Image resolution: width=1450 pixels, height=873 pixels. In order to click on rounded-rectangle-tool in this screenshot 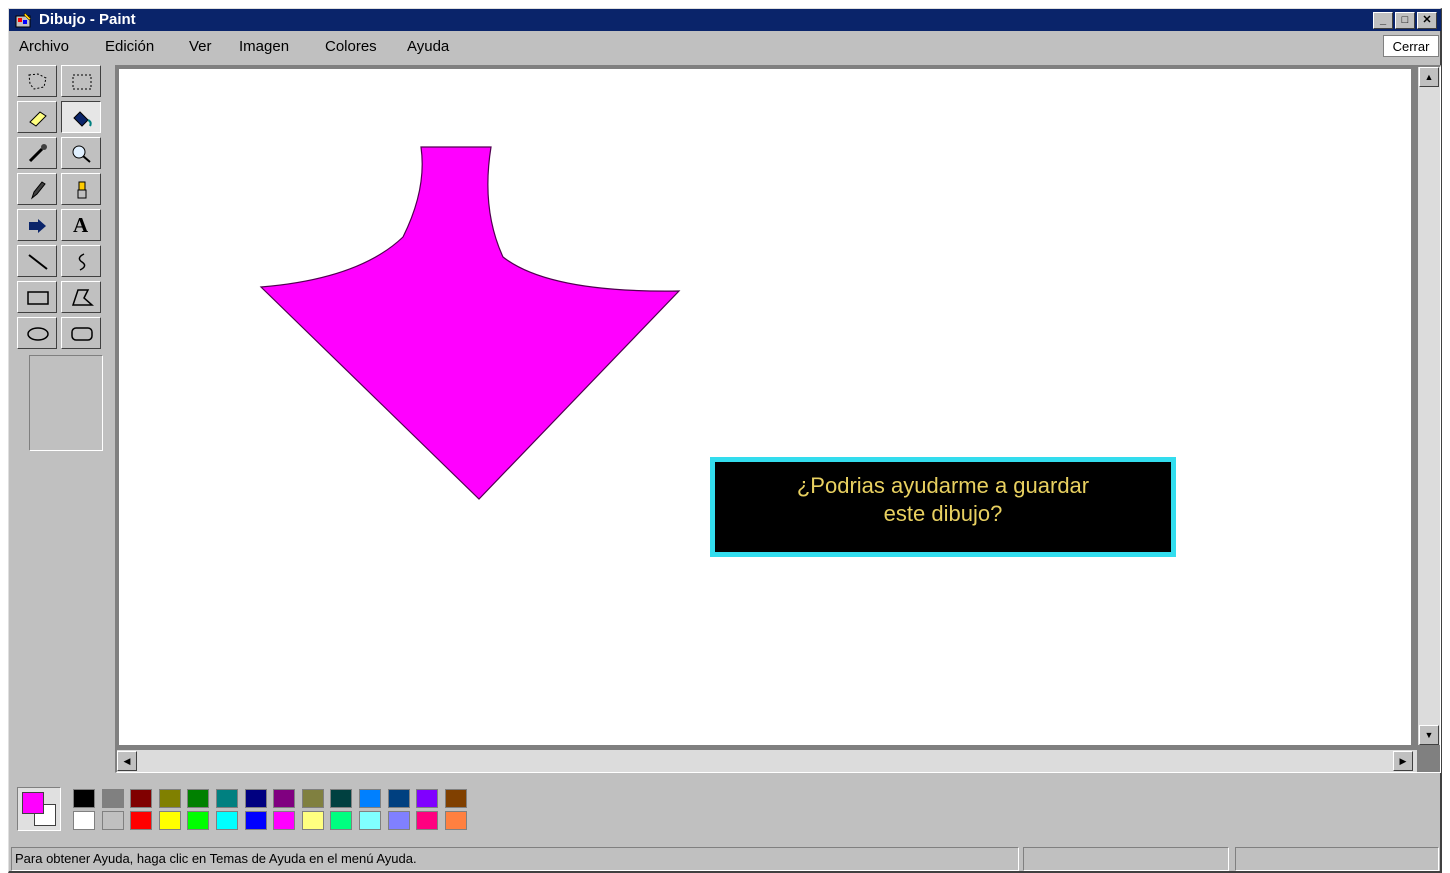, I will do `click(81, 333)`.